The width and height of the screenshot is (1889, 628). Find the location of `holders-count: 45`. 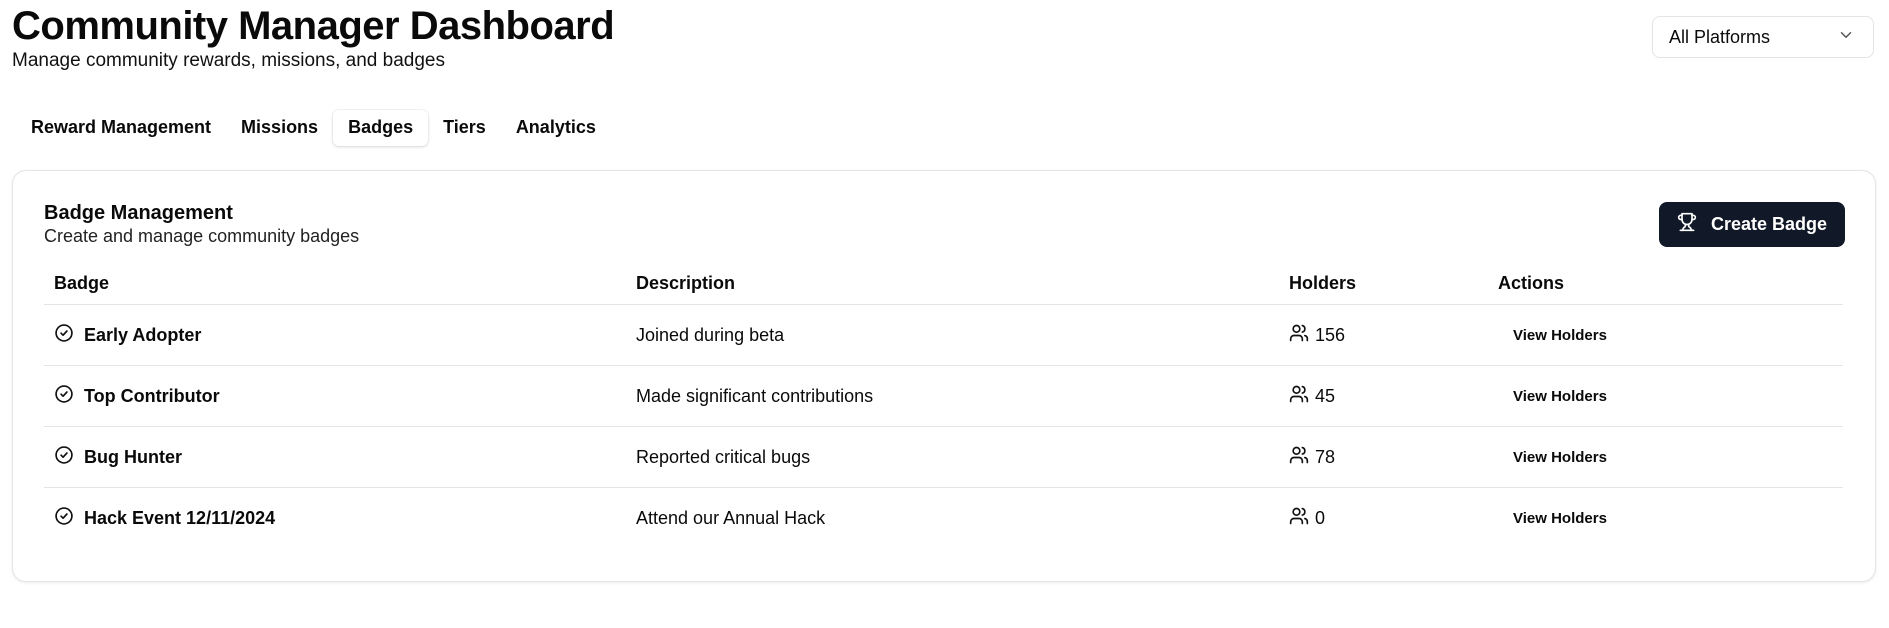

holders-count: 45 is located at coordinates (1325, 395).